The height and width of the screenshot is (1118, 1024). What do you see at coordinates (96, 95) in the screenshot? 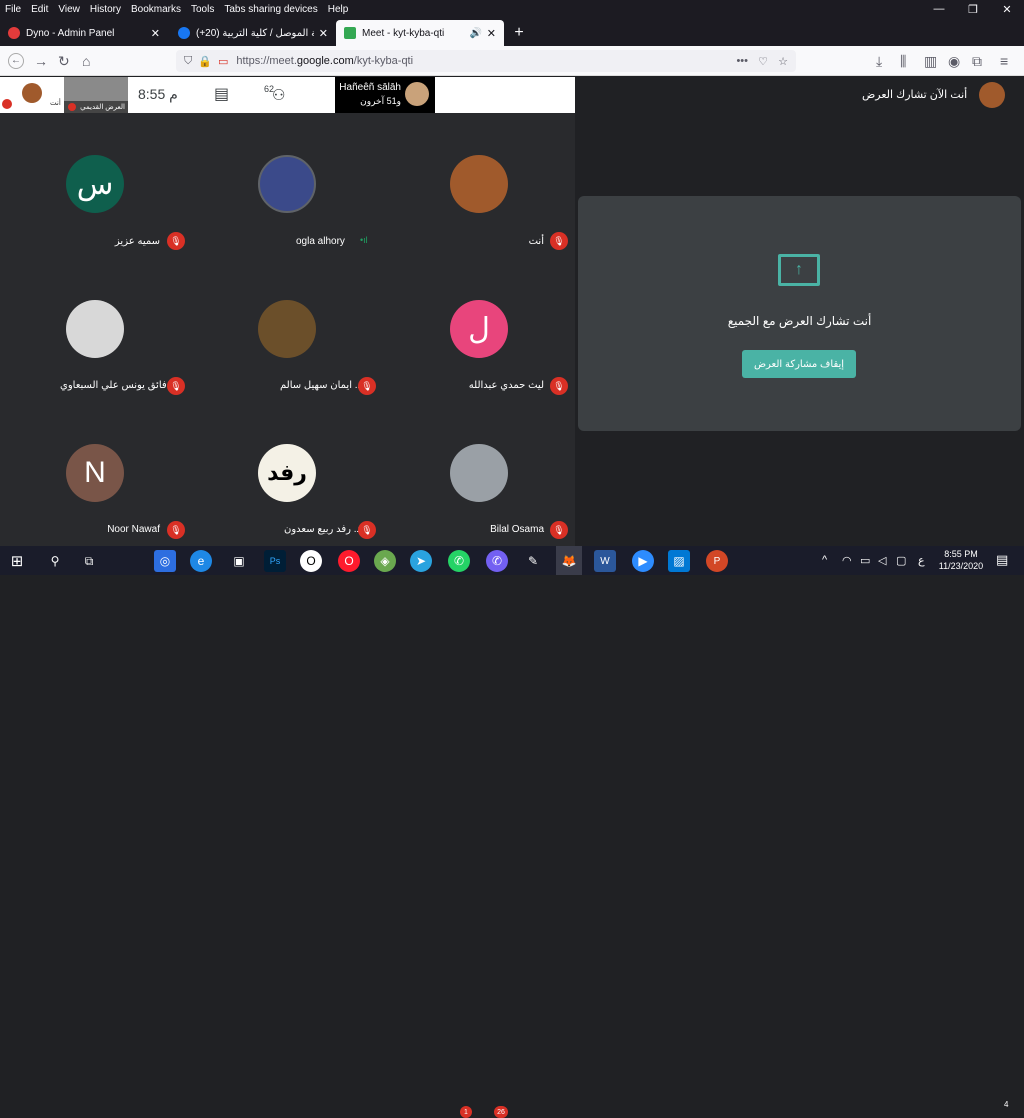
I see `presentation-thumbnail: العرض القديمي` at bounding box center [96, 95].